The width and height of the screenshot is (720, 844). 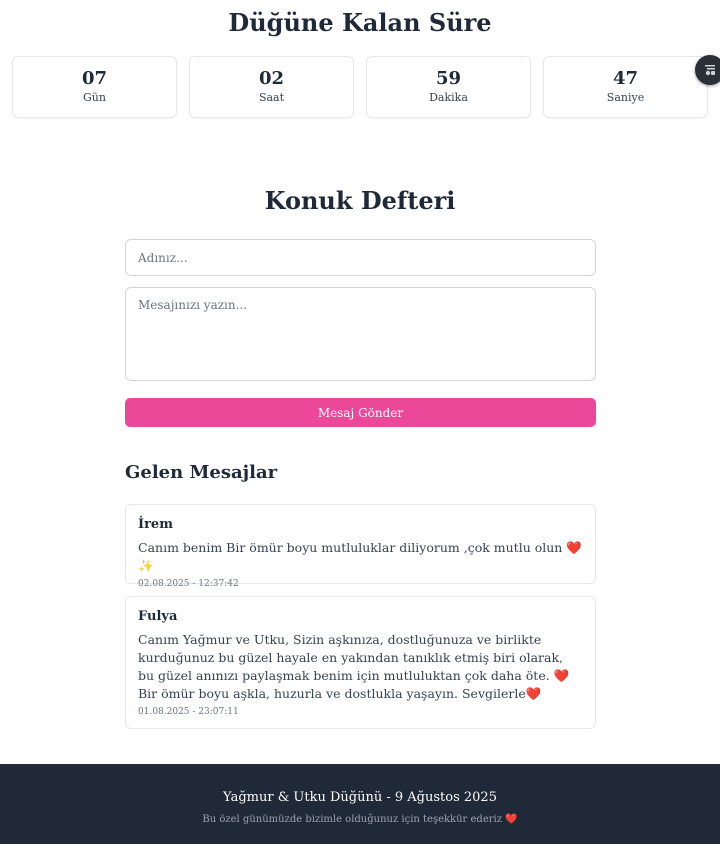 I want to click on countdown-minutes: 59 Dakika, so click(x=448, y=87).